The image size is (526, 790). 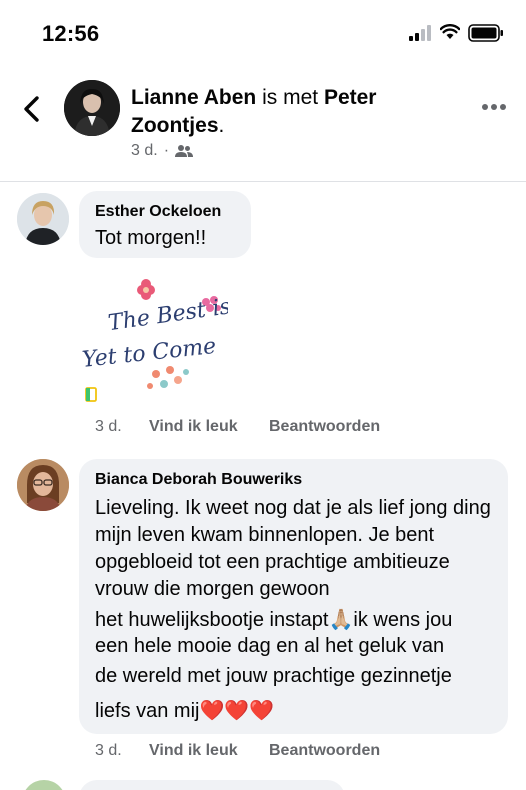 What do you see at coordinates (450, 31) in the screenshot?
I see `wifi-icon` at bounding box center [450, 31].